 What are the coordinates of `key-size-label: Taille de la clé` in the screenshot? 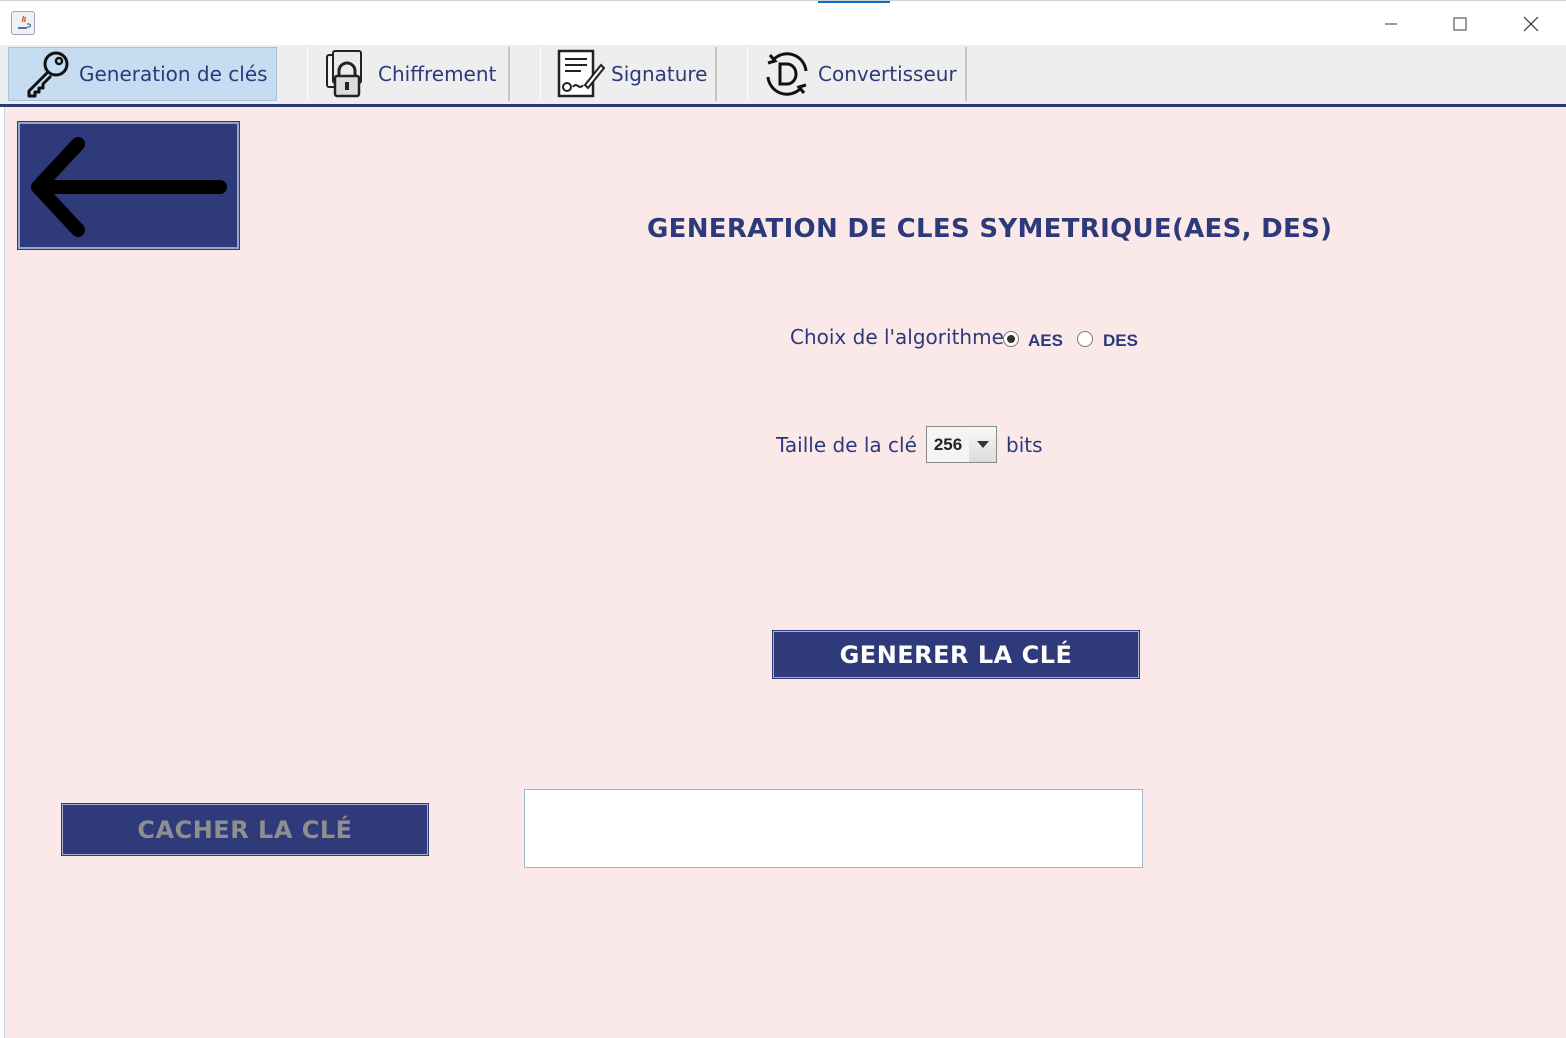 It's located at (846, 445).